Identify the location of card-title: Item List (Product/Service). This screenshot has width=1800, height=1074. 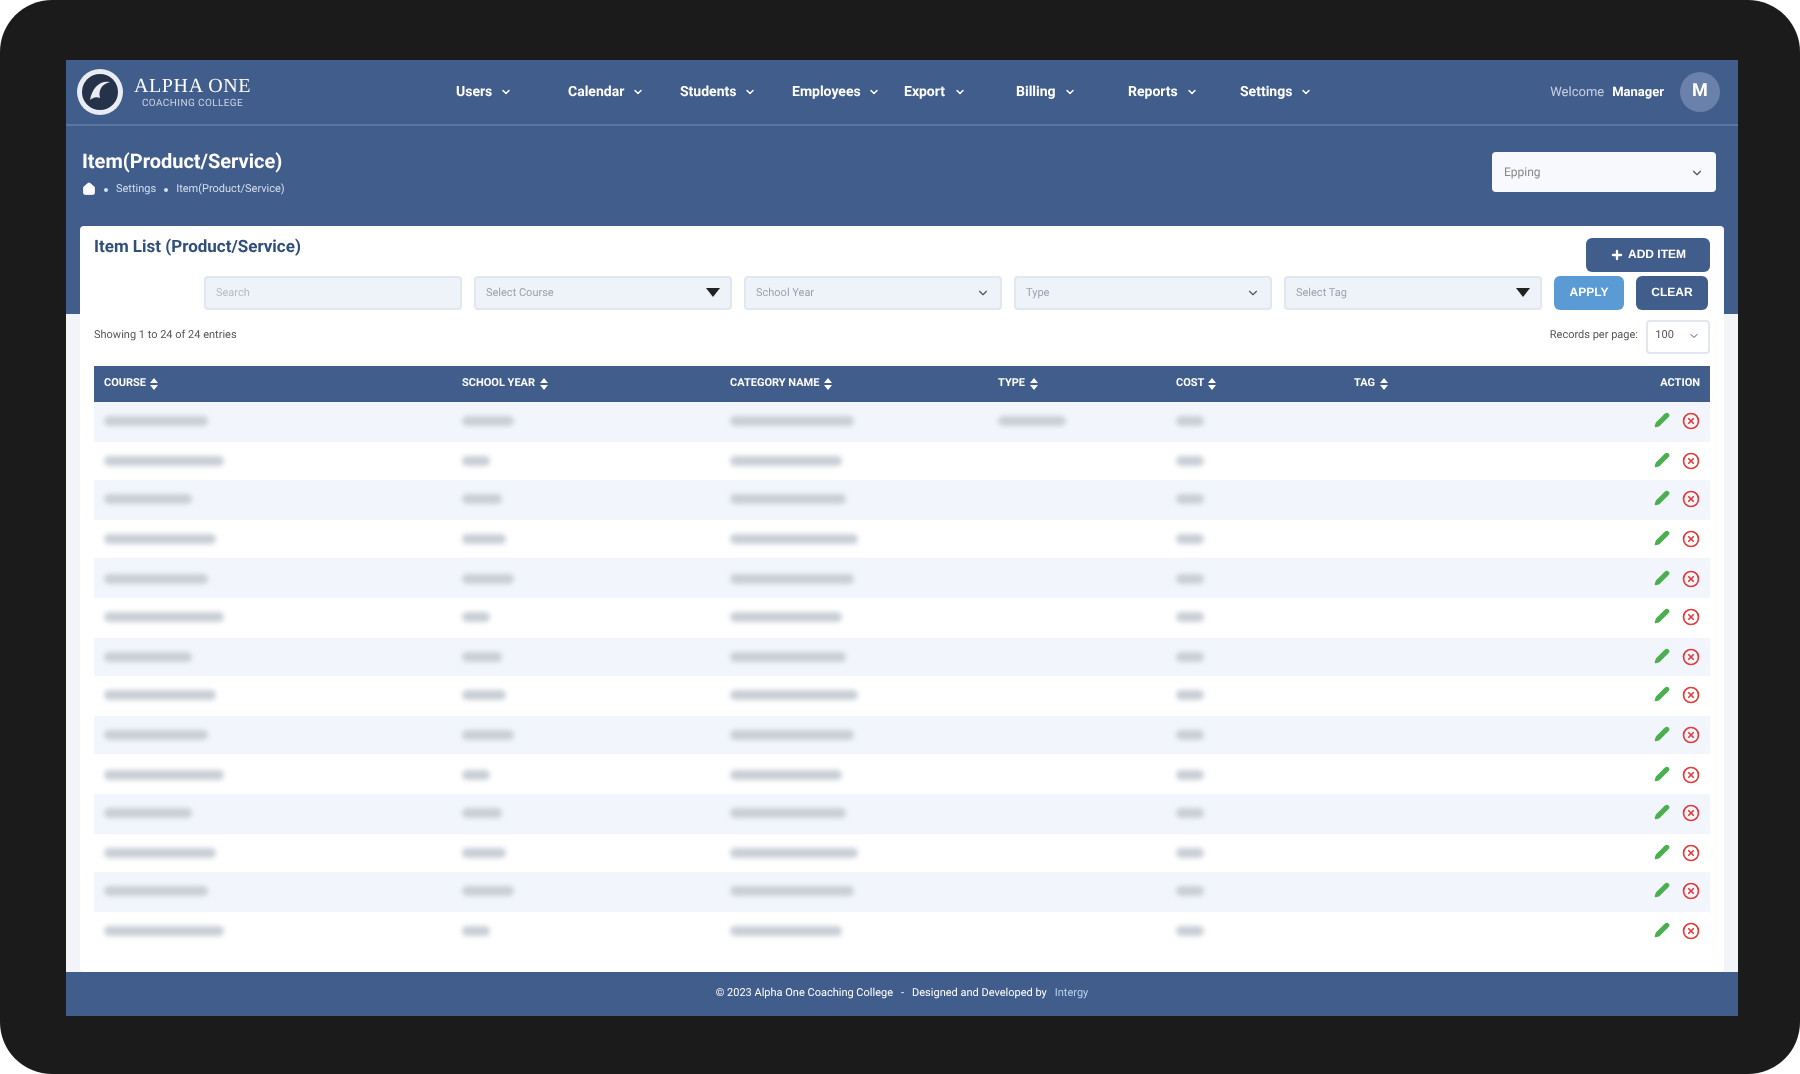
(197, 248).